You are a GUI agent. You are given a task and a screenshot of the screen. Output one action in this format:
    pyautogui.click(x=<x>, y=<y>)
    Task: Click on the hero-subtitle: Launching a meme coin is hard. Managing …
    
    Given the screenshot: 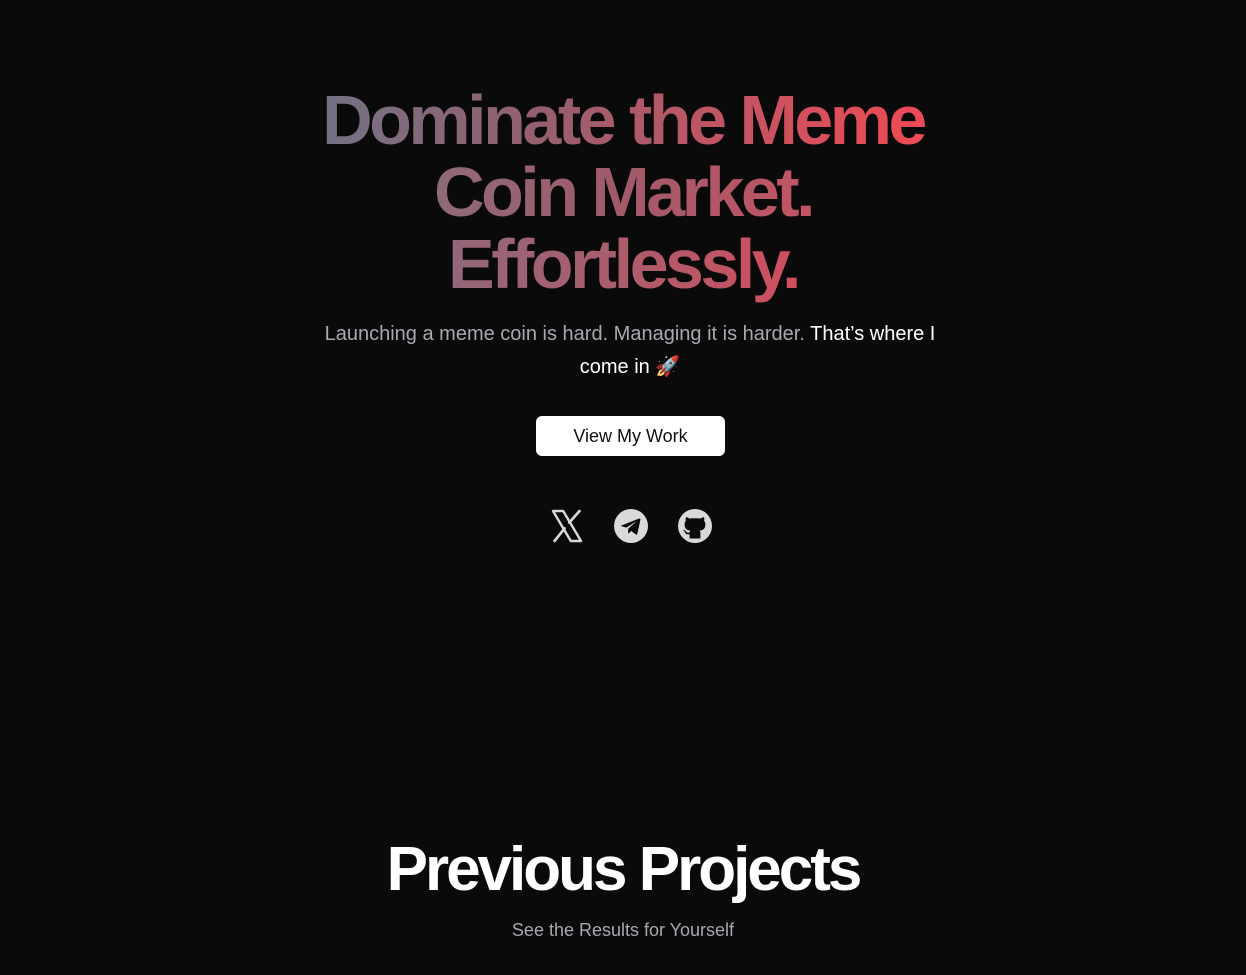 What is the action you would take?
    pyautogui.click(x=630, y=351)
    